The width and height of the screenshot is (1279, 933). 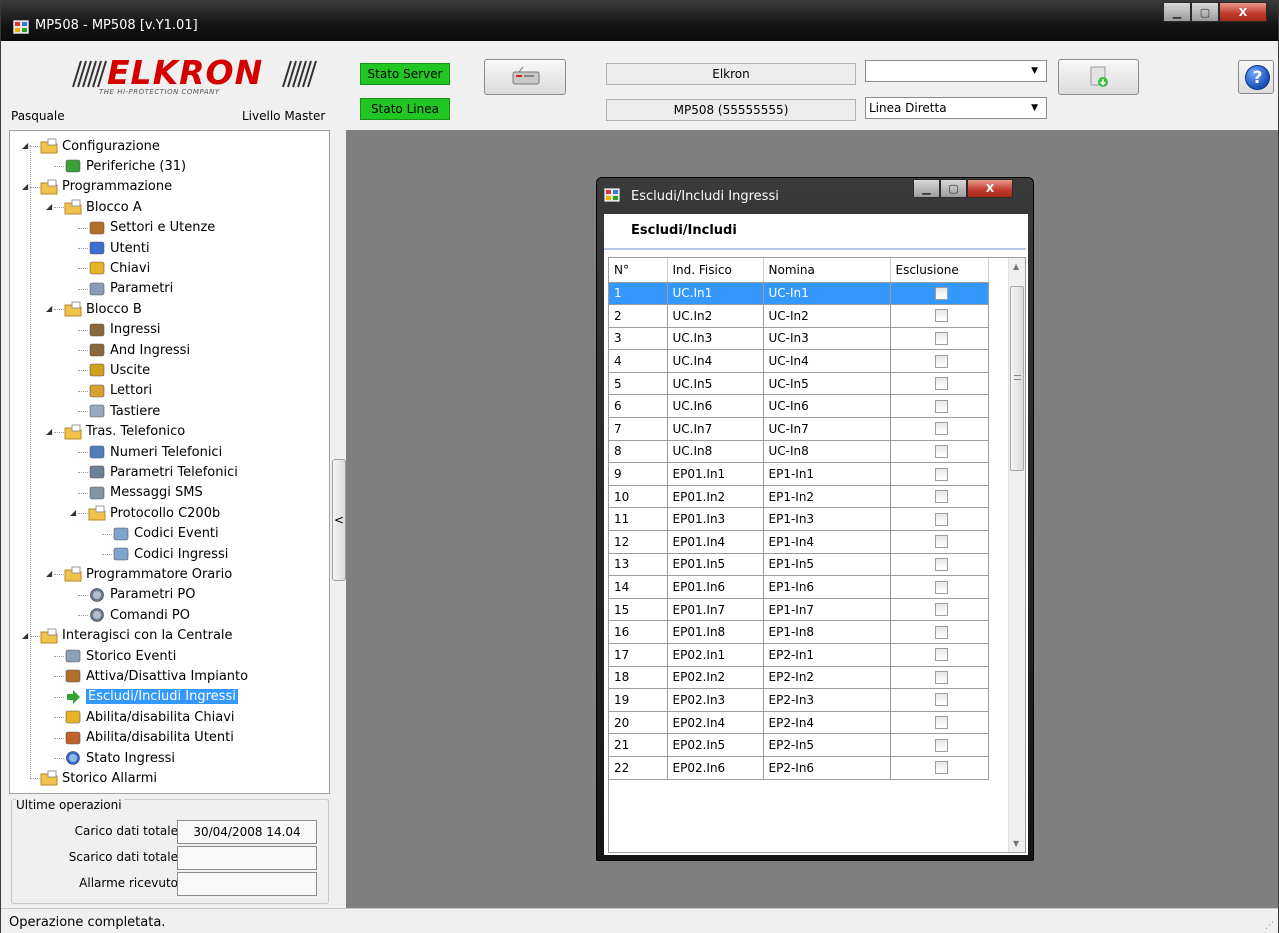 What do you see at coordinates (151, 697) in the screenshot?
I see `tree-item-escludi-includi-ingressi: Escludi/Includi Ingressi` at bounding box center [151, 697].